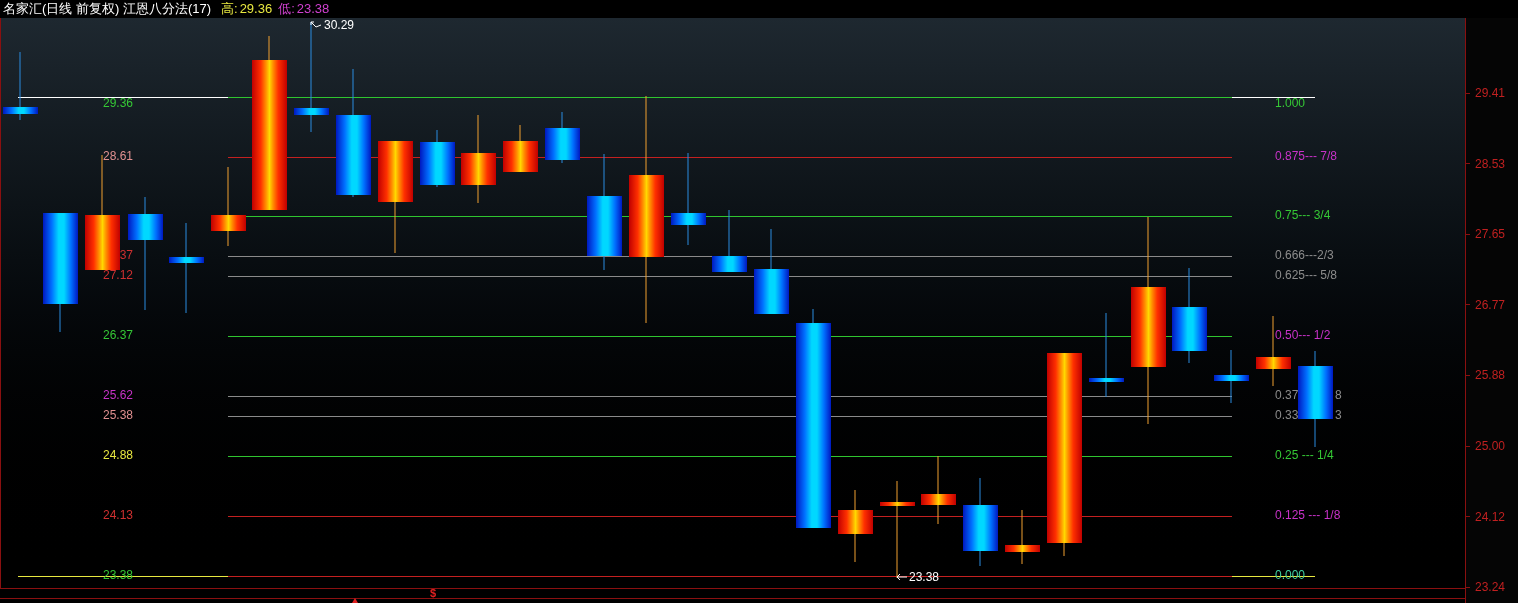 The width and height of the screenshot is (1518, 603). What do you see at coordinates (1490, 93) in the screenshot?
I see `axis-tick-label: 29.41` at bounding box center [1490, 93].